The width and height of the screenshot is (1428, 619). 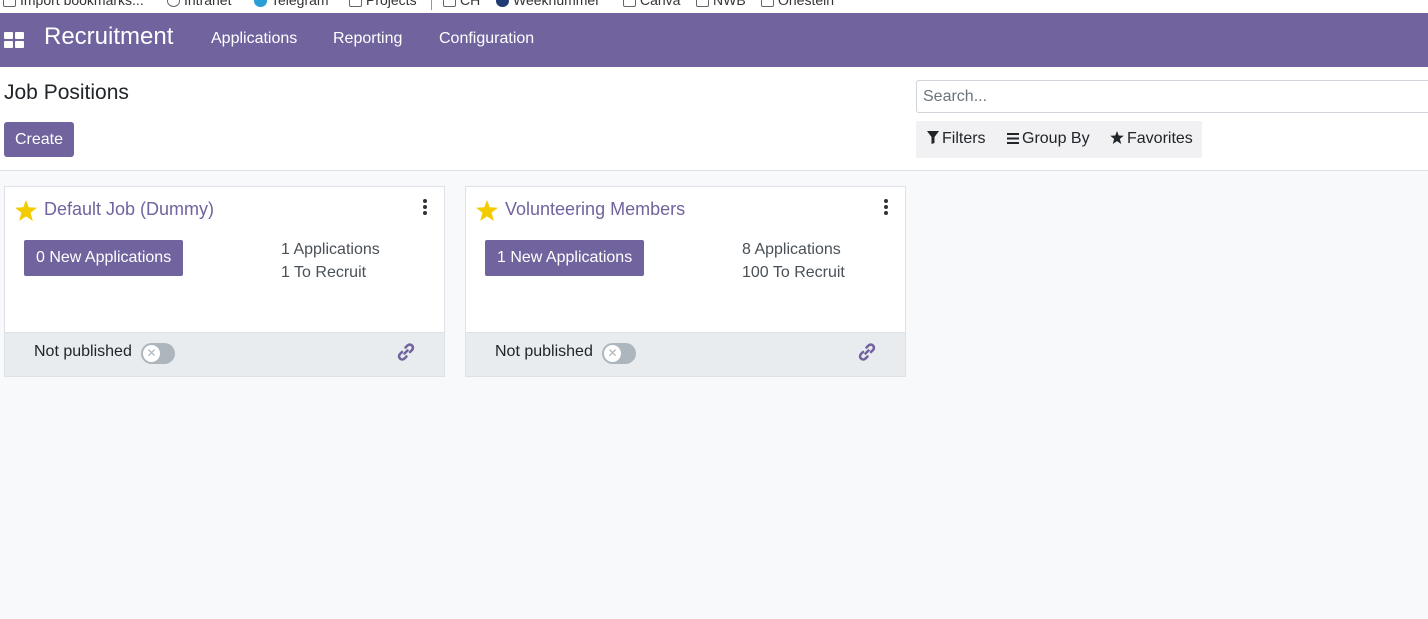 What do you see at coordinates (486, 39) in the screenshot?
I see `nav-configuration: Configuration` at bounding box center [486, 39].